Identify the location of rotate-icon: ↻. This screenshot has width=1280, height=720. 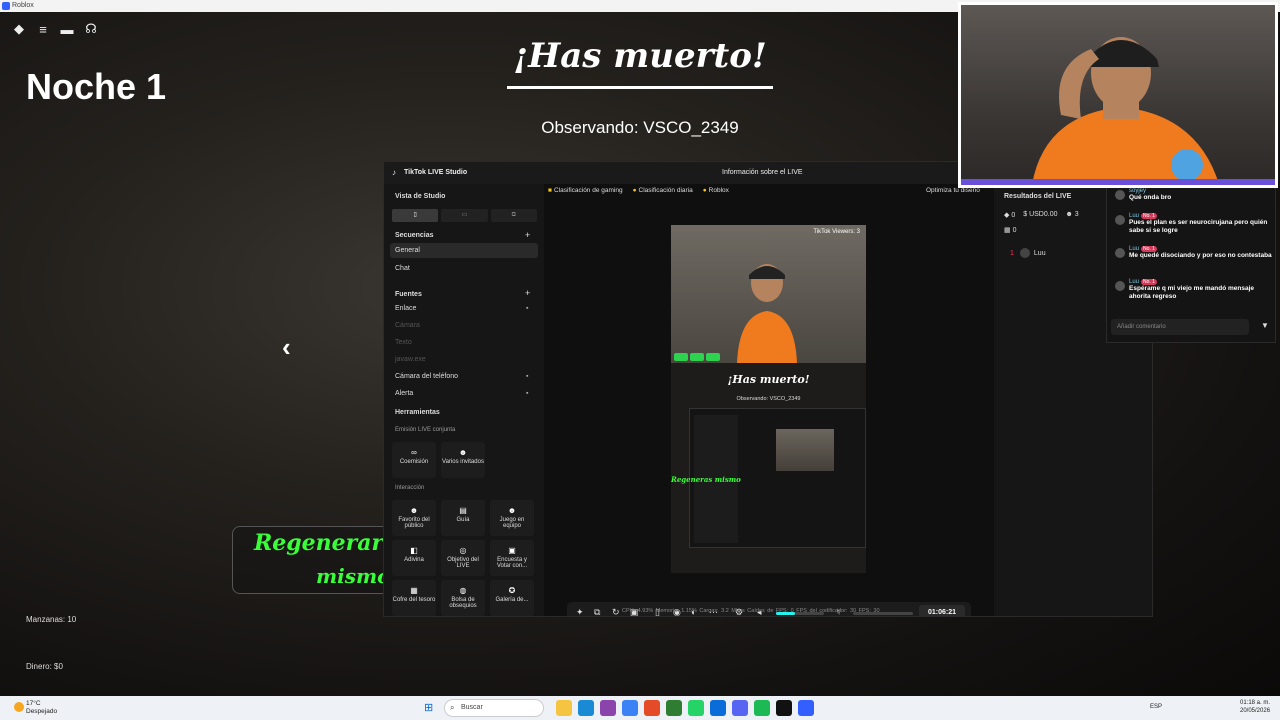
(616, 611).